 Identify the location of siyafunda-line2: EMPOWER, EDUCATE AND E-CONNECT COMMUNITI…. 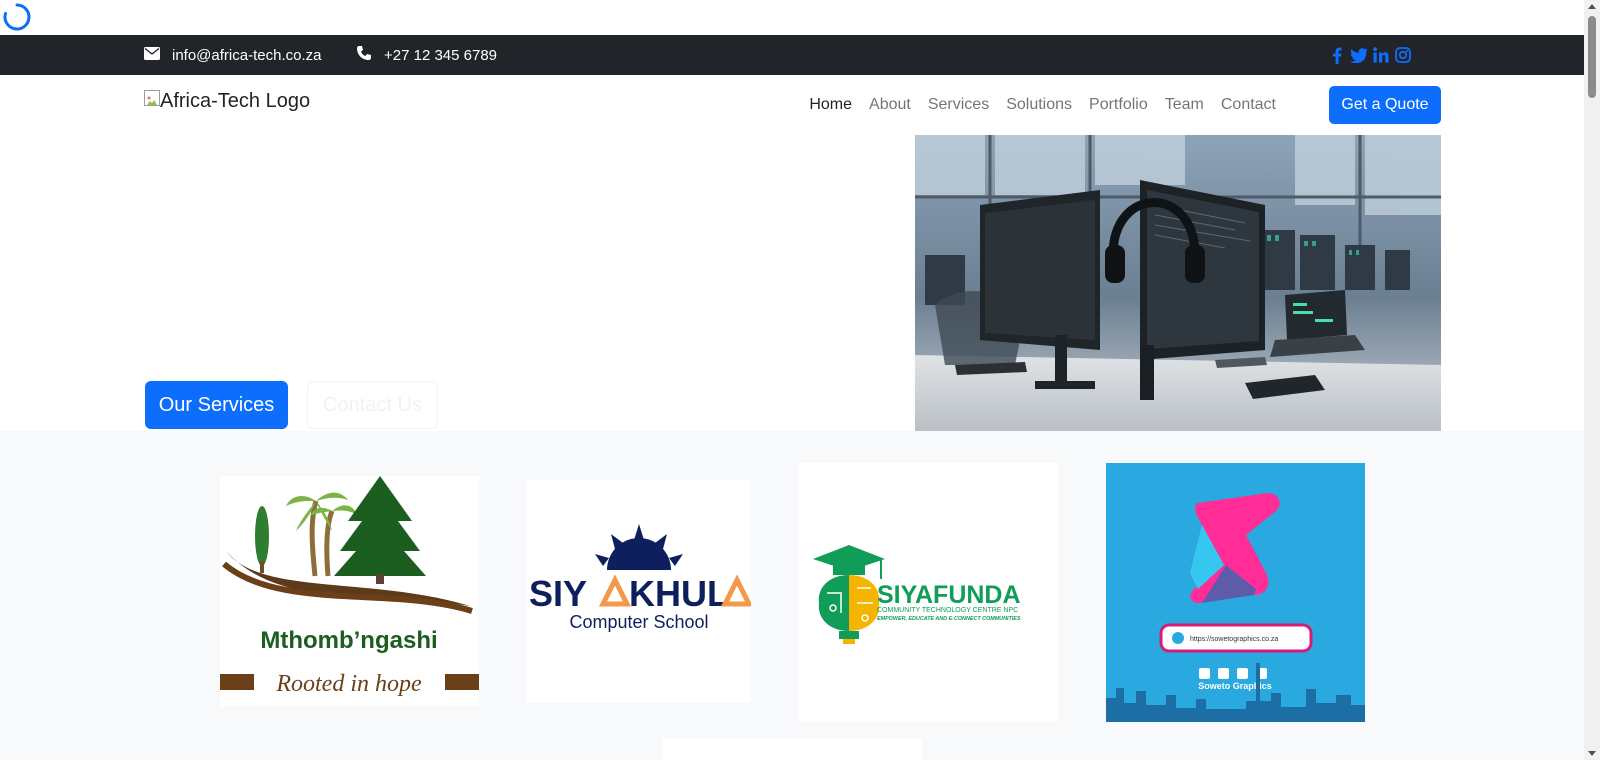
(949, 619).